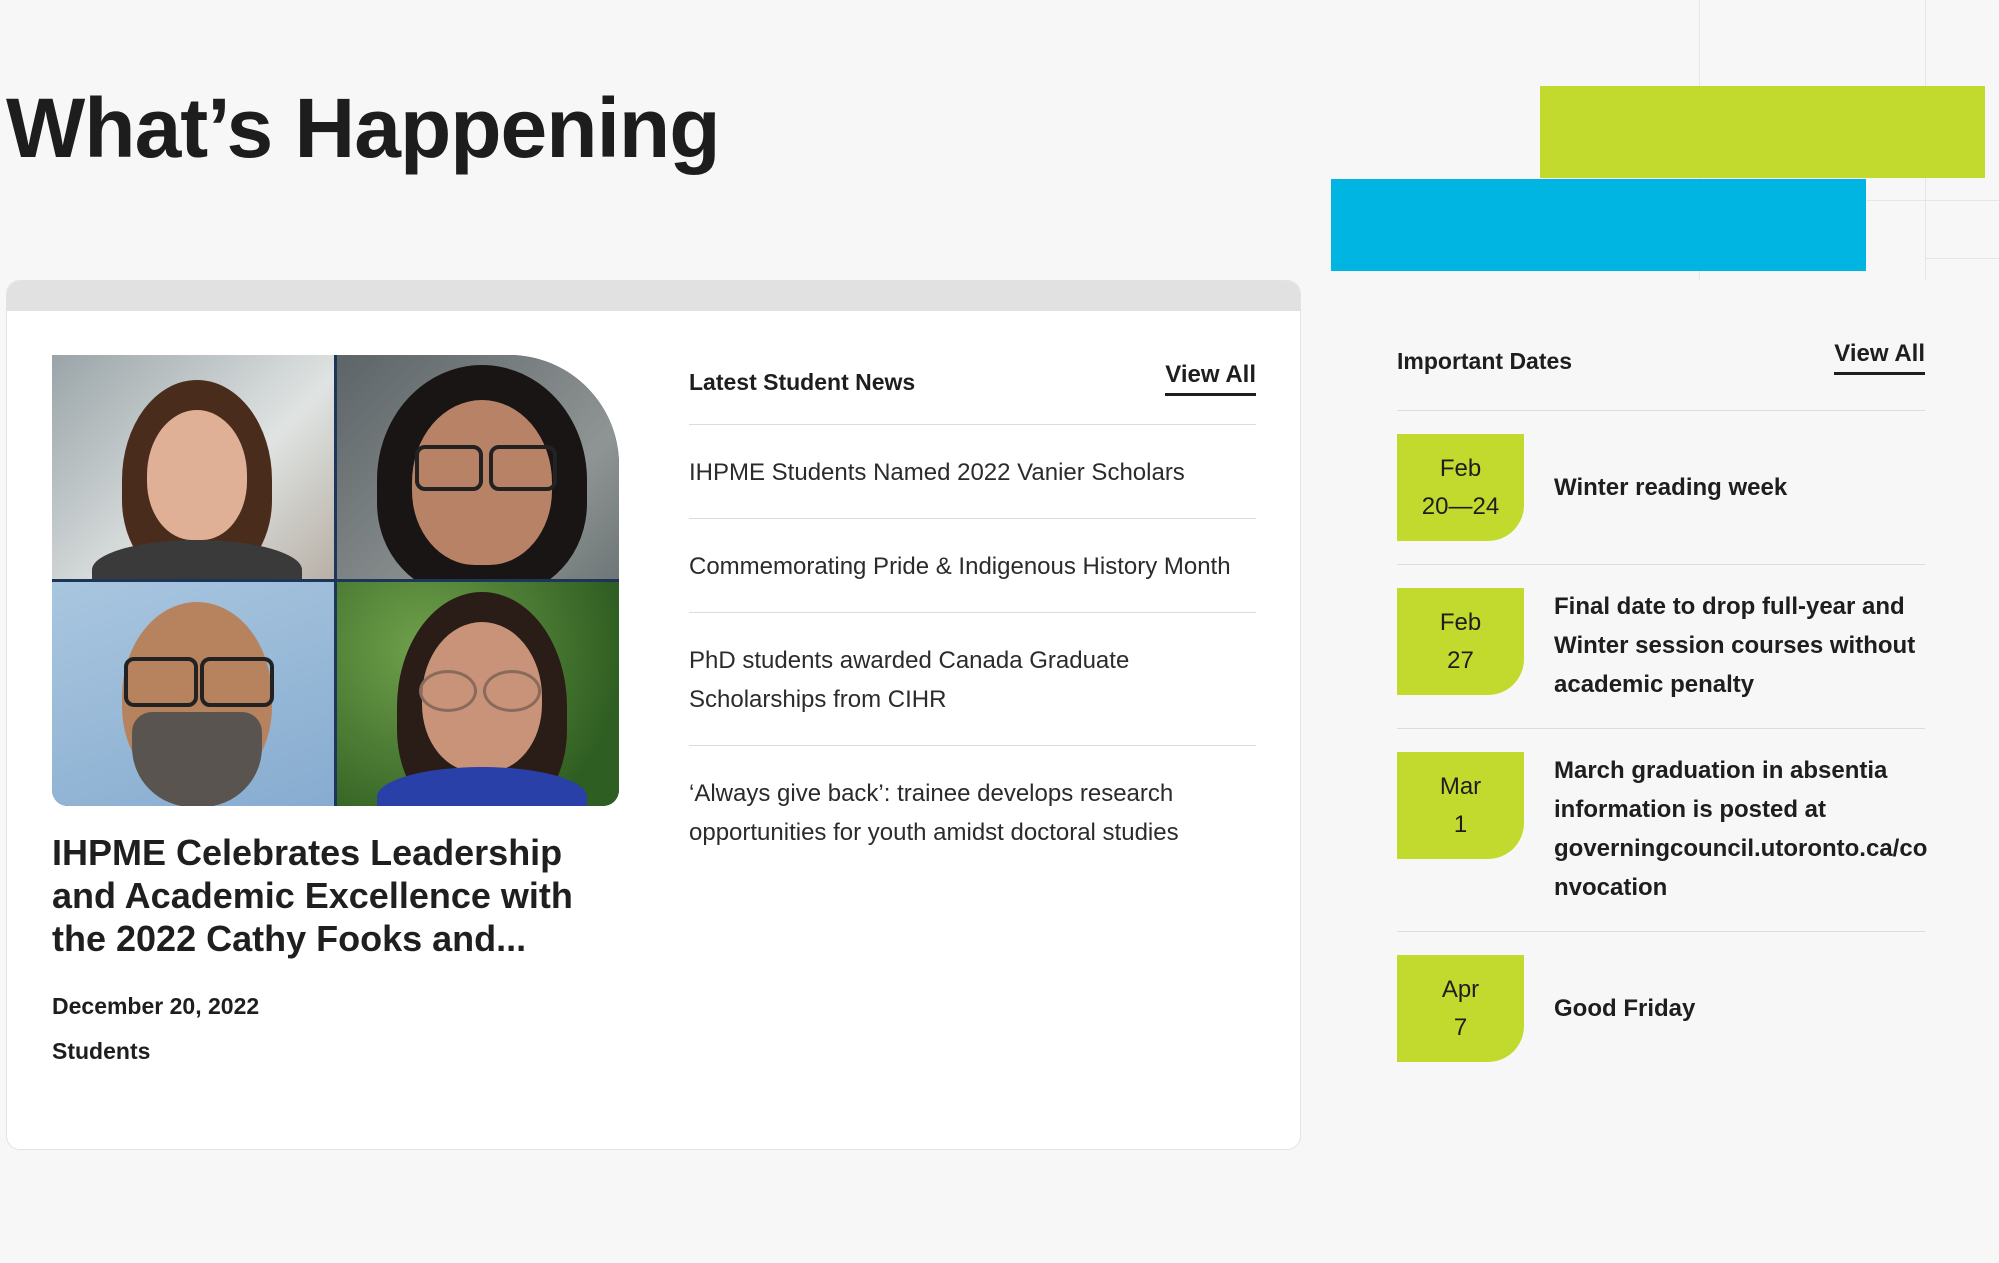 This screenshot has width=1999, height=1263. Describe the element at coordinates (1671, 487) in the screenshot. I see `date-description: Winter reading week` at that location.